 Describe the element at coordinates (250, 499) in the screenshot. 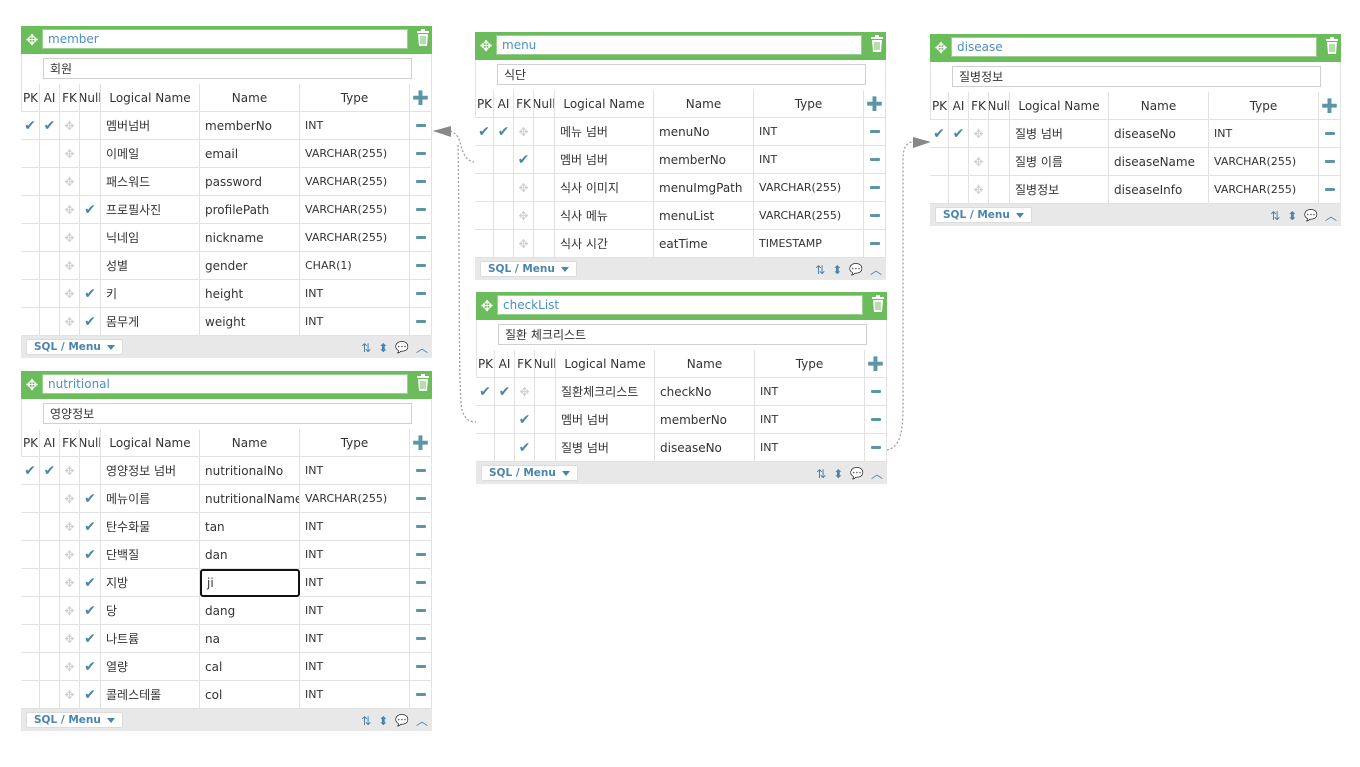

I see `column-name-cell: nutritionalName` at that location.